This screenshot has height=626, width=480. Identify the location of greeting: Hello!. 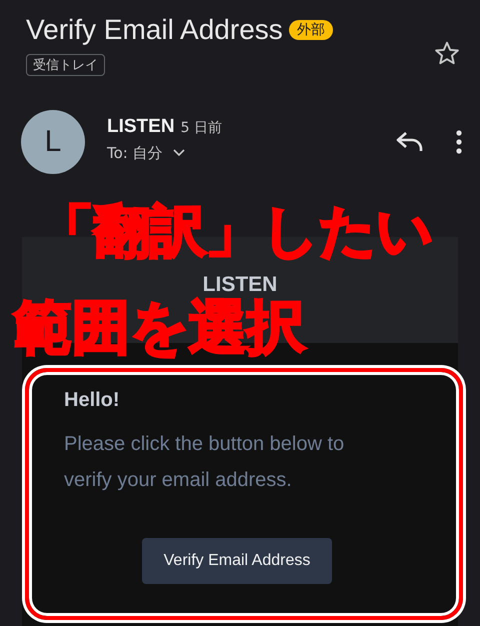
(92, 400).